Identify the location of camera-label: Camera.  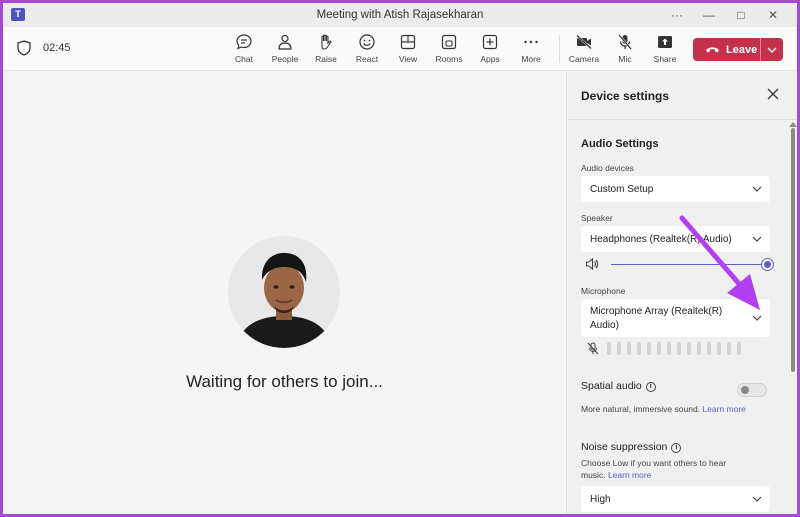
(584, 59).